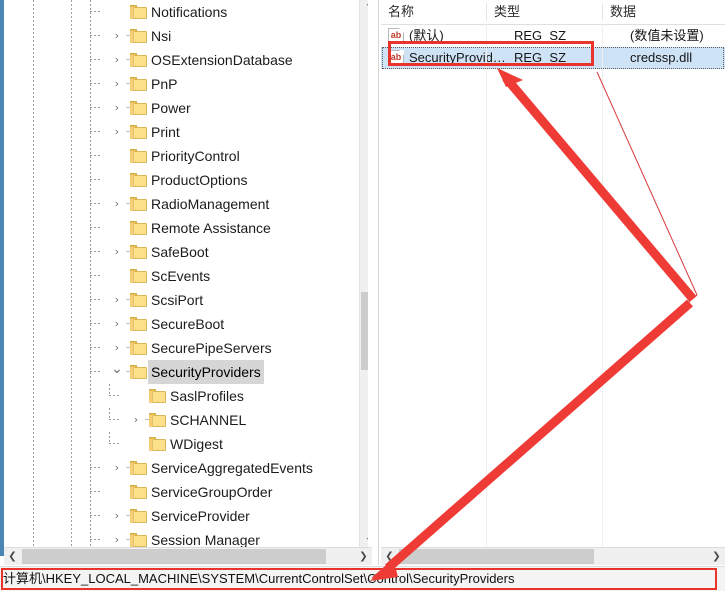 The height and width of the screenshot is (591, 725). I want to click on tree-item-label: SecureBoot, so click(188, 324).